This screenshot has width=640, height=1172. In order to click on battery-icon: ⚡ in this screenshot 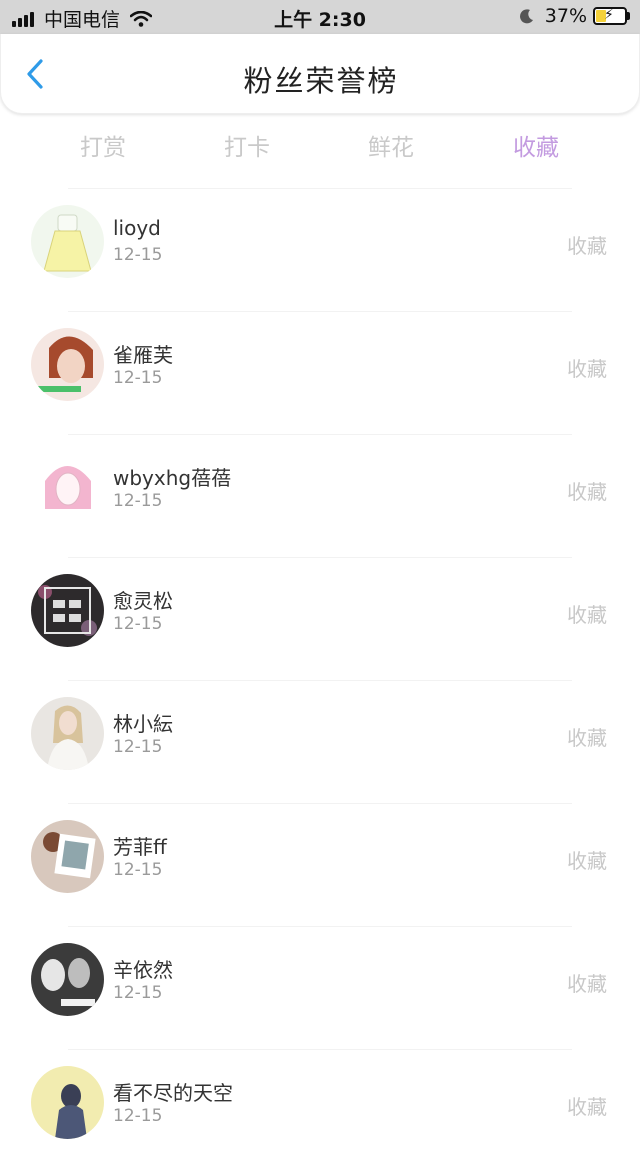, I will do `click(610, 16)`.